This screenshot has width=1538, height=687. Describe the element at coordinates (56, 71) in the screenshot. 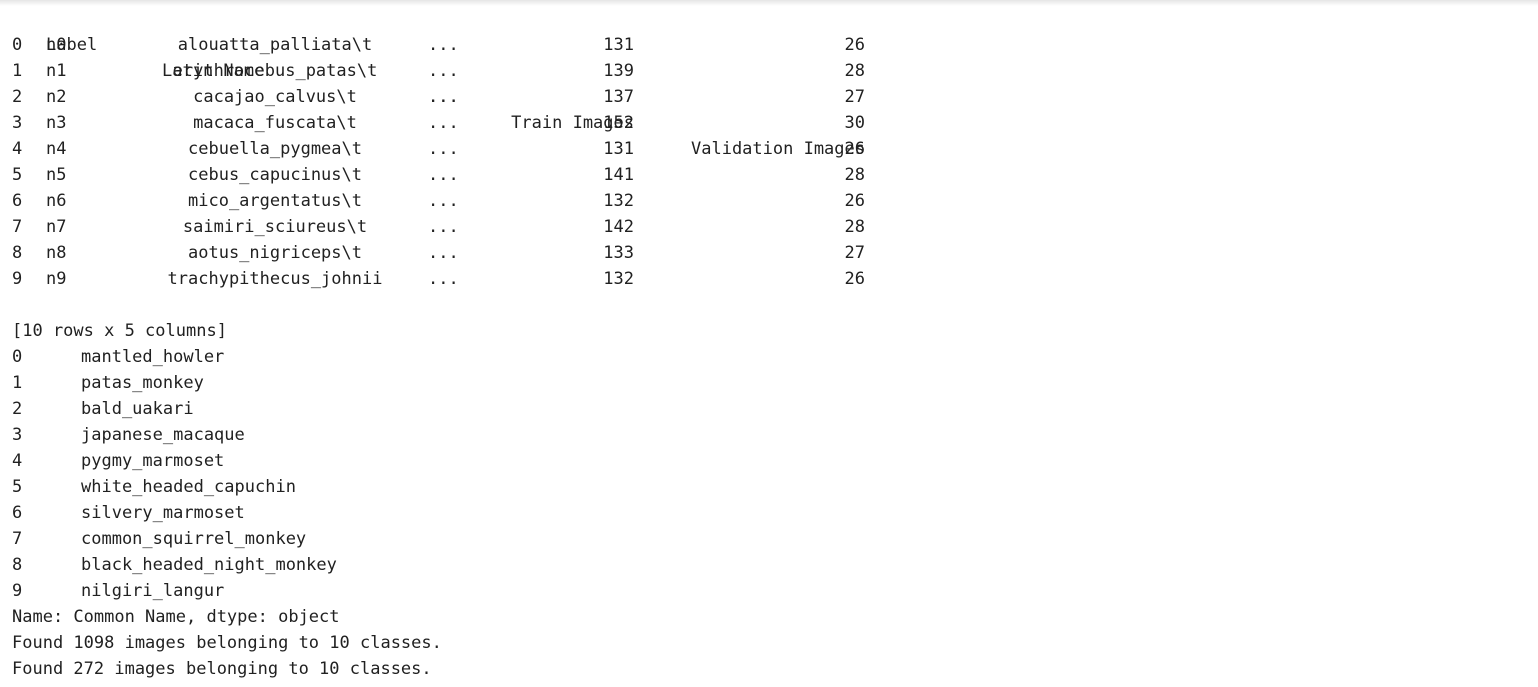

I see `cell-label: n1` at that location.